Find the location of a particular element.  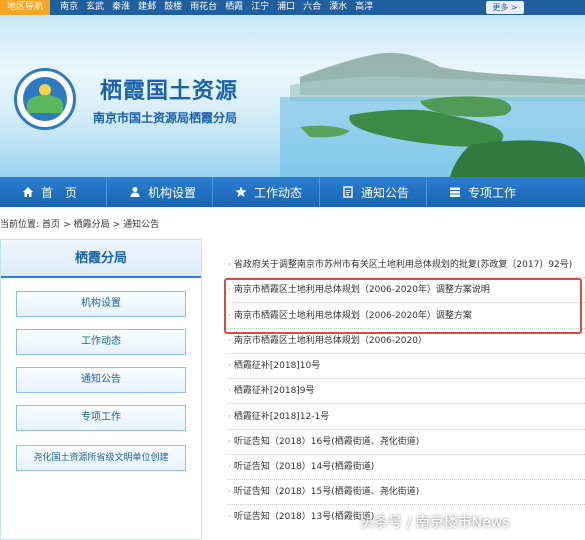

list-item: · 听证告知（2018）14号(栖霞街道) is located at coordinates (406, 468).